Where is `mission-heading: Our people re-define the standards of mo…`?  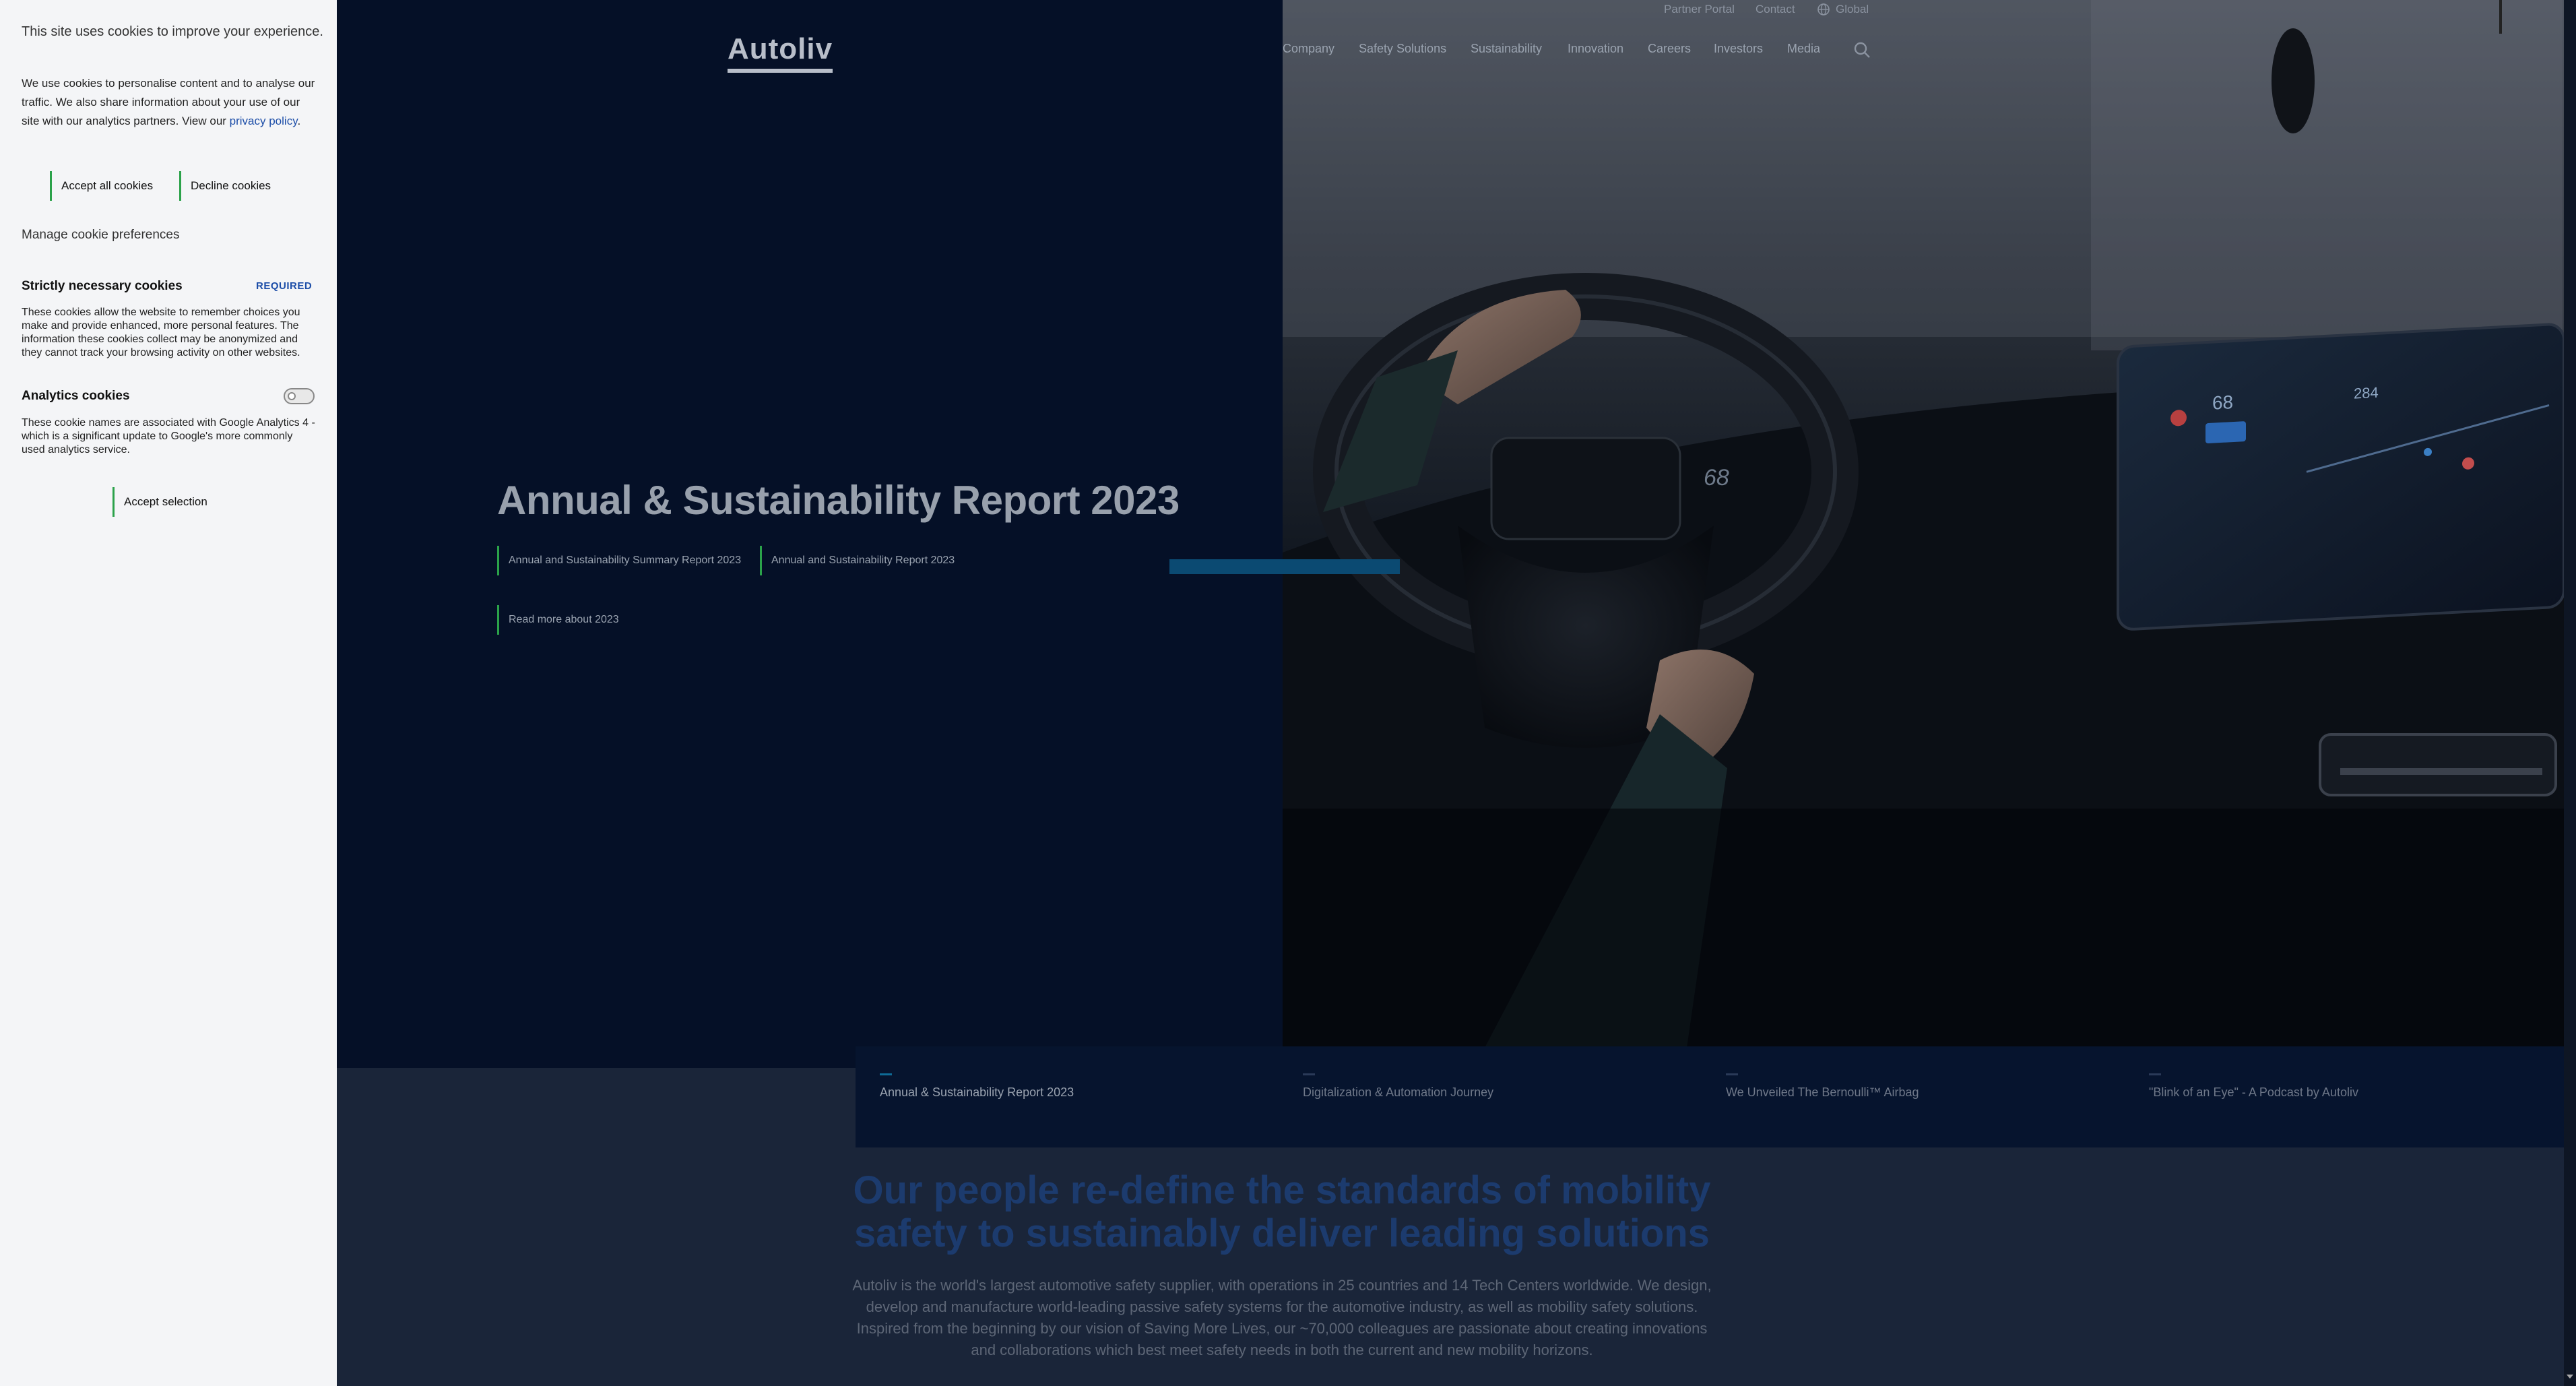
mission-heading: Our people re-define the standards of mo… is located at coordinates (1282, 1212).